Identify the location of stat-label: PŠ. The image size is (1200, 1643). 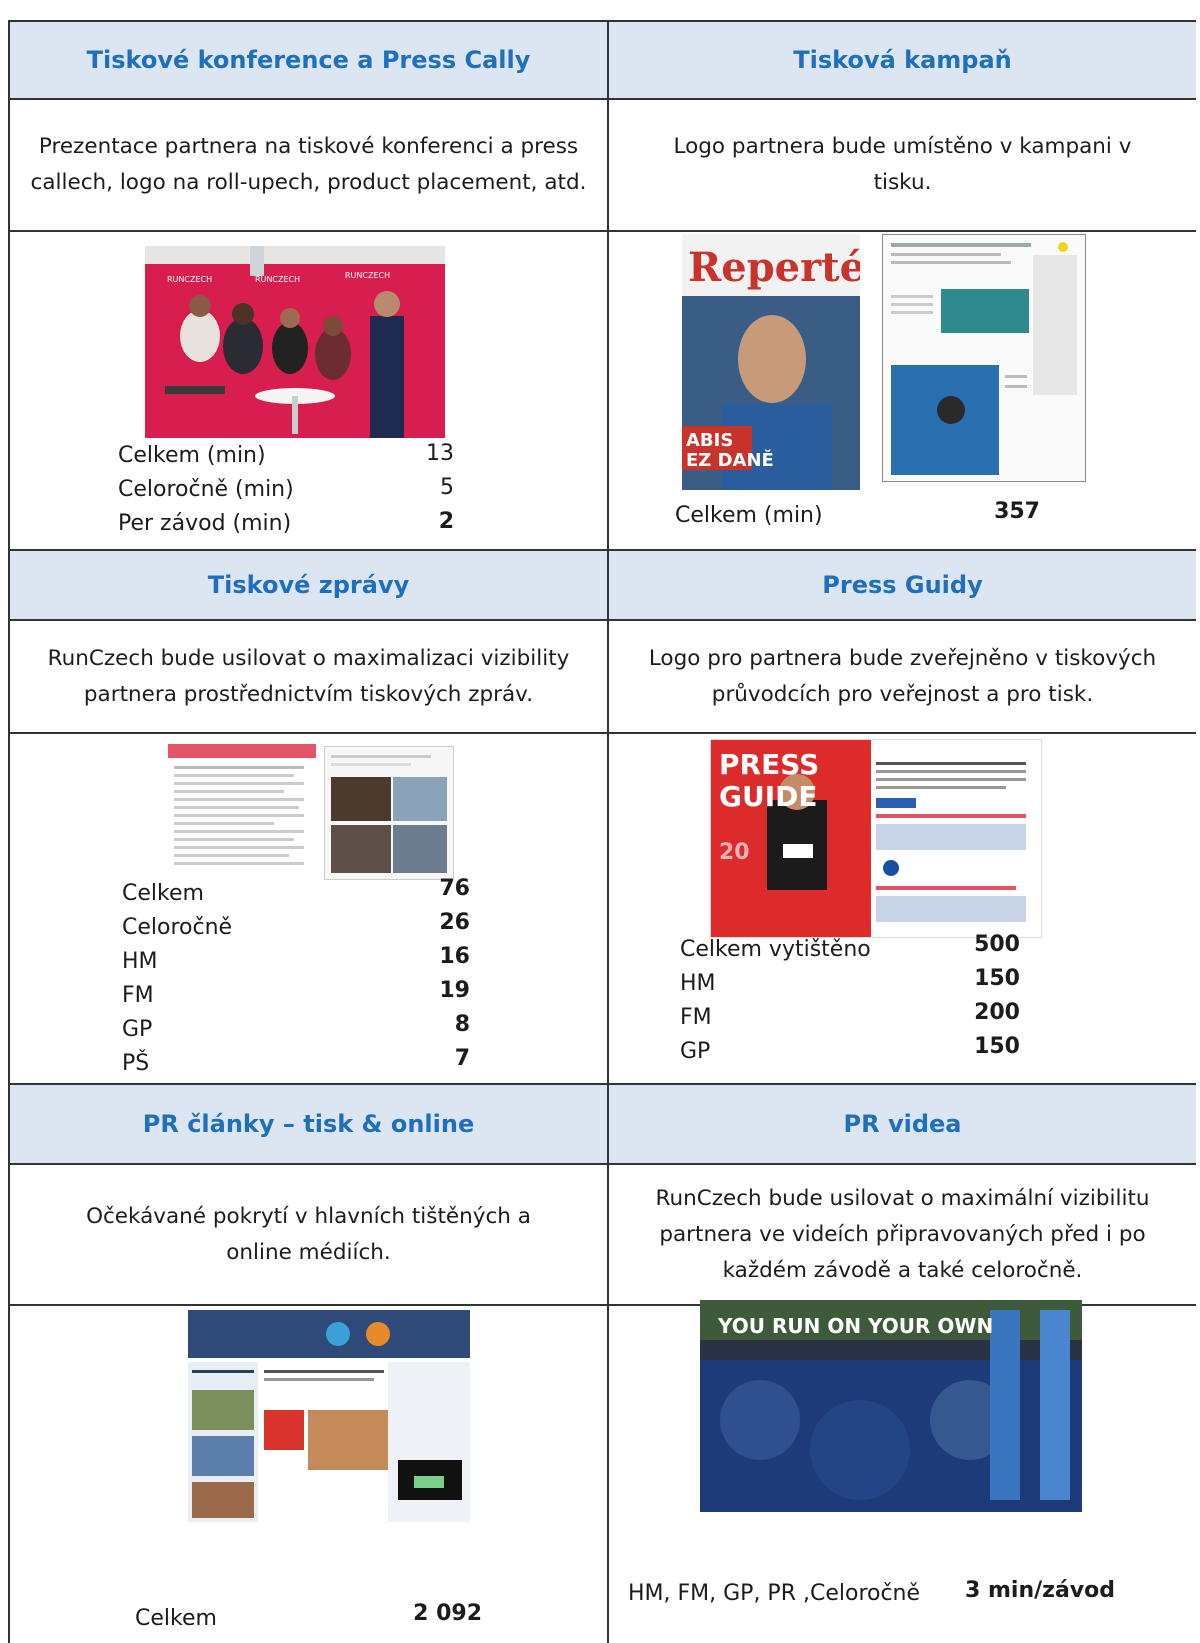
(136, 1063).